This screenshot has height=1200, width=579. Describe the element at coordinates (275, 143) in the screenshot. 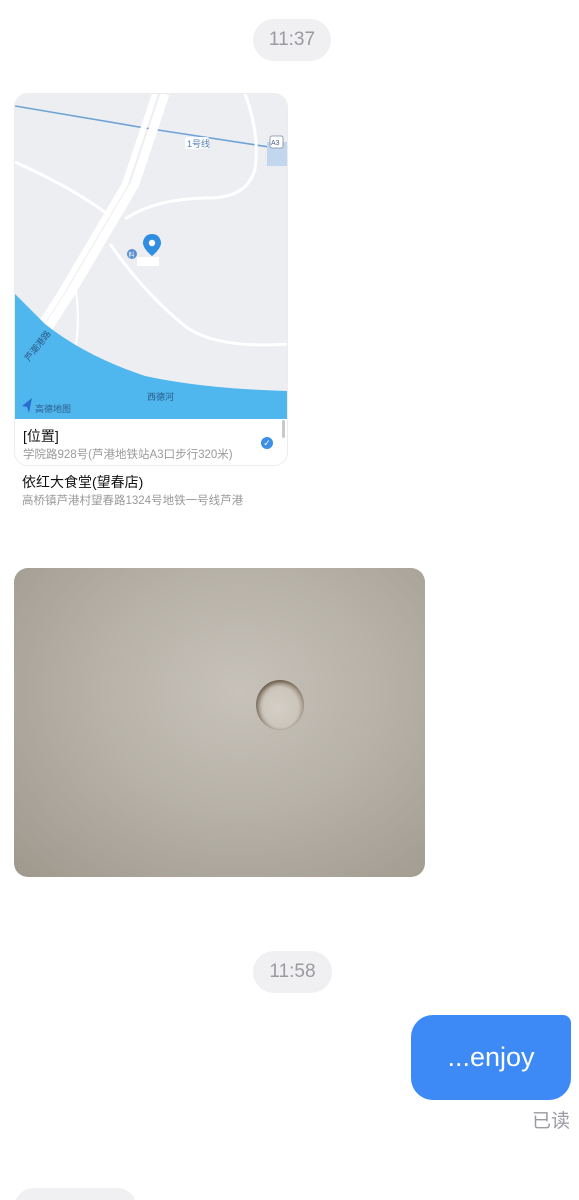

I see `exit-marker-label: A3` at that location.